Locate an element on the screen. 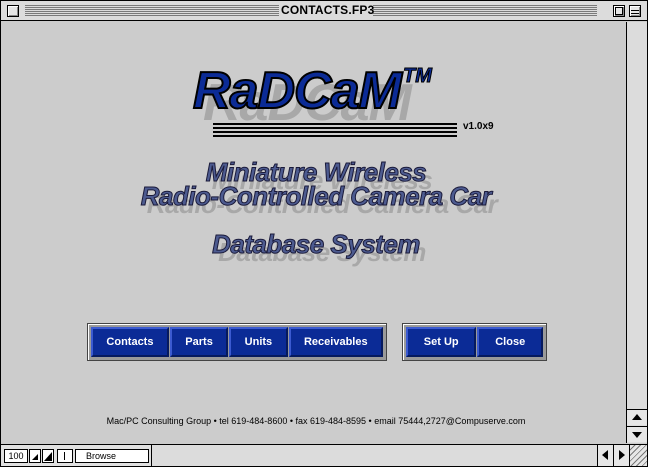 This screenshot has width=648, height=467. app-logo: RaDCaM RaDCaM TM is located at coordinates (342, 106).